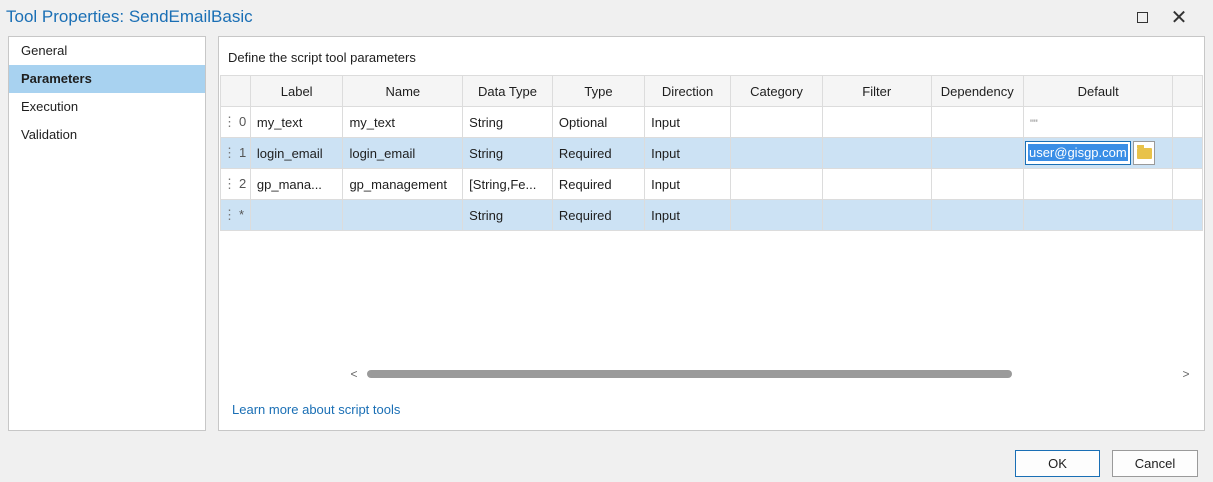 Image resolution: width=1213 pixels, height=482 pixels. Describe the element at coordinates (107, 107) in the screenshot. I see `sidebar-item-execution: Execution` at that location.